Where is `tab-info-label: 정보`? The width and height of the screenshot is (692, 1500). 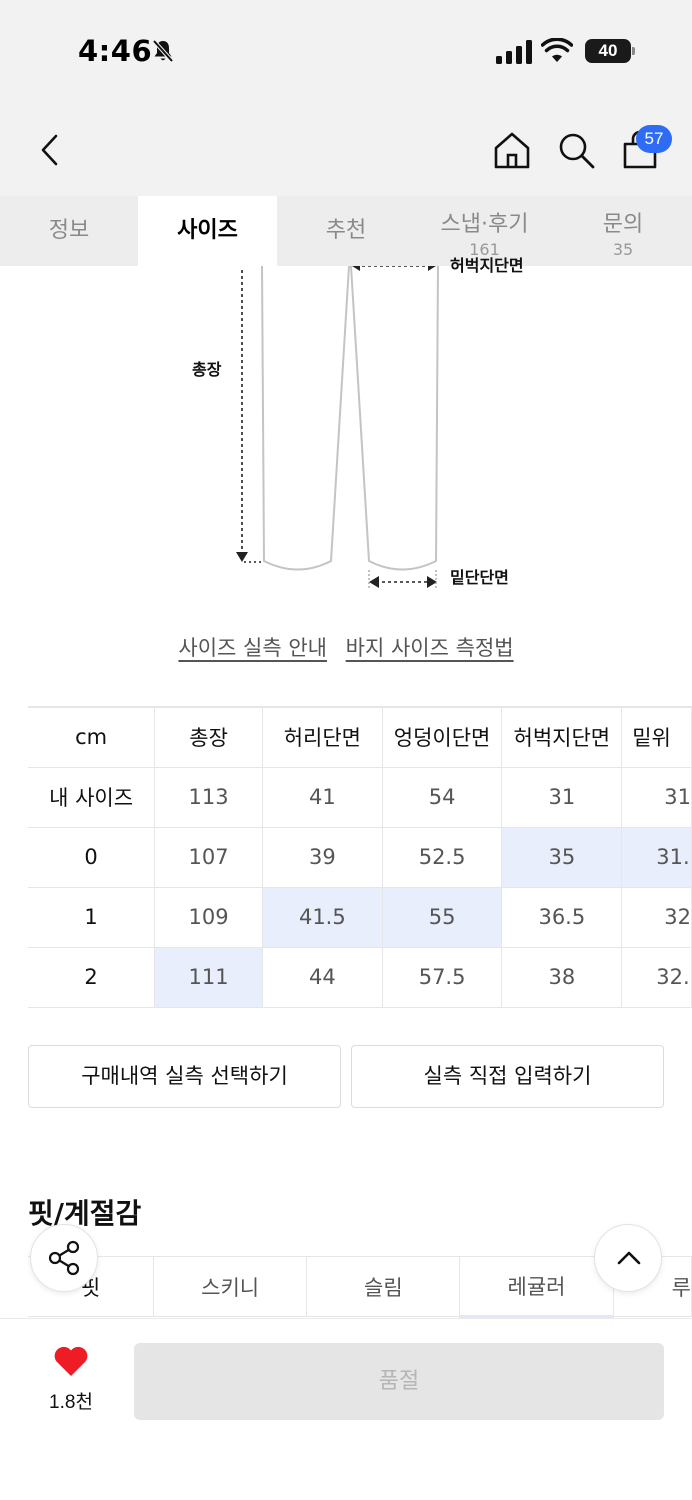
tab-info-label: 정보 is located at coordinates (69, 230).